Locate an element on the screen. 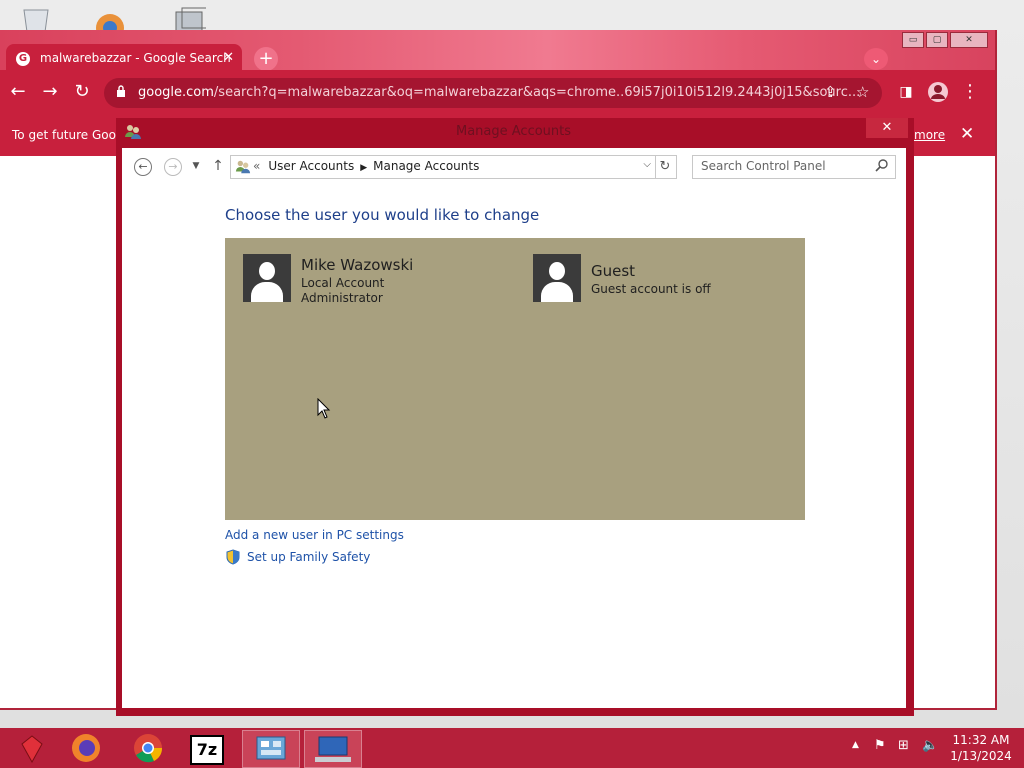 This screenshot has height=768, width=1024. profile-avatar-icon is located at coordinates (938, 92).